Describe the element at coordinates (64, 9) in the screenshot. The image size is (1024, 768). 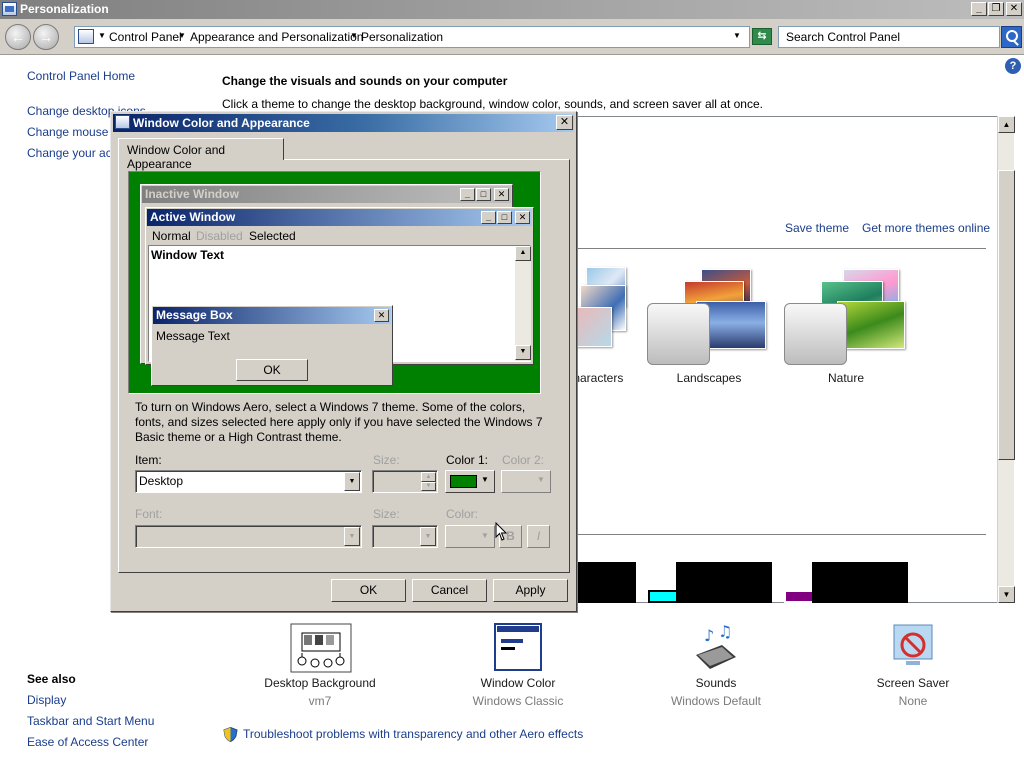
I see `window-title: Personalization` at that location.